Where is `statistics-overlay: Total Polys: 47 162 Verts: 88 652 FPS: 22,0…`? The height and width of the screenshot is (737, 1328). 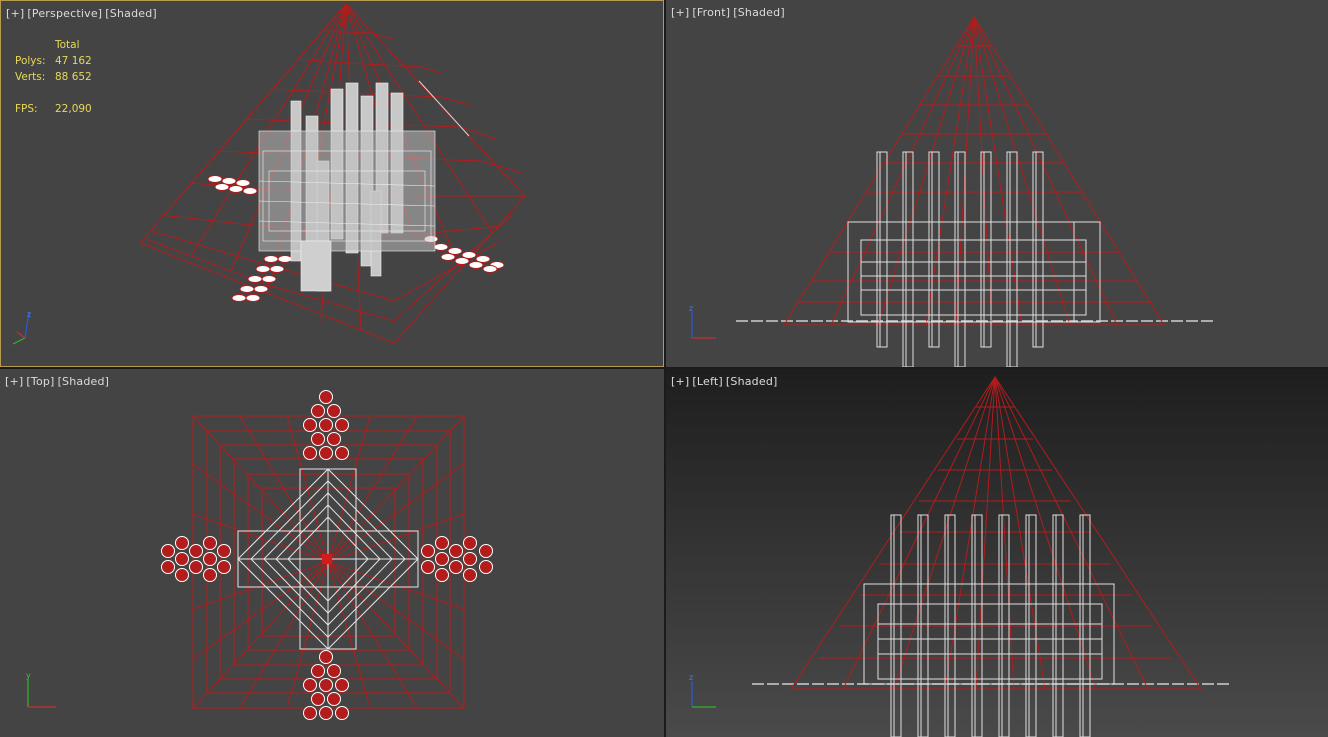
statistics-overlay: Total Polys: 47 162 Verts: 88 652 FPS: 22,0… is located at coordinates (53, 77).